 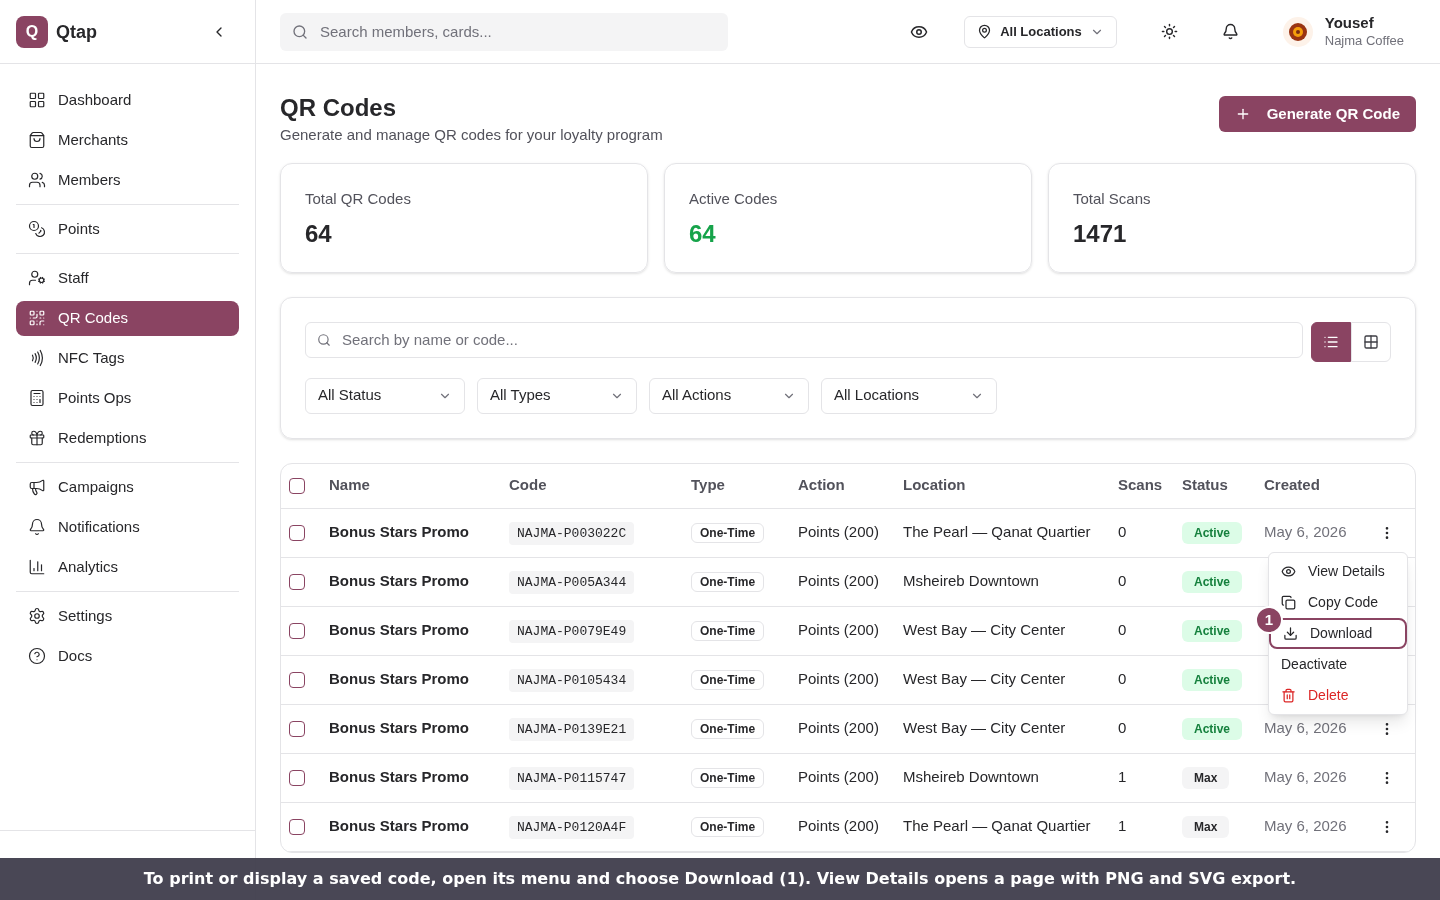 I want to click on brand-name: Qtap, so click(x=77, y=32).